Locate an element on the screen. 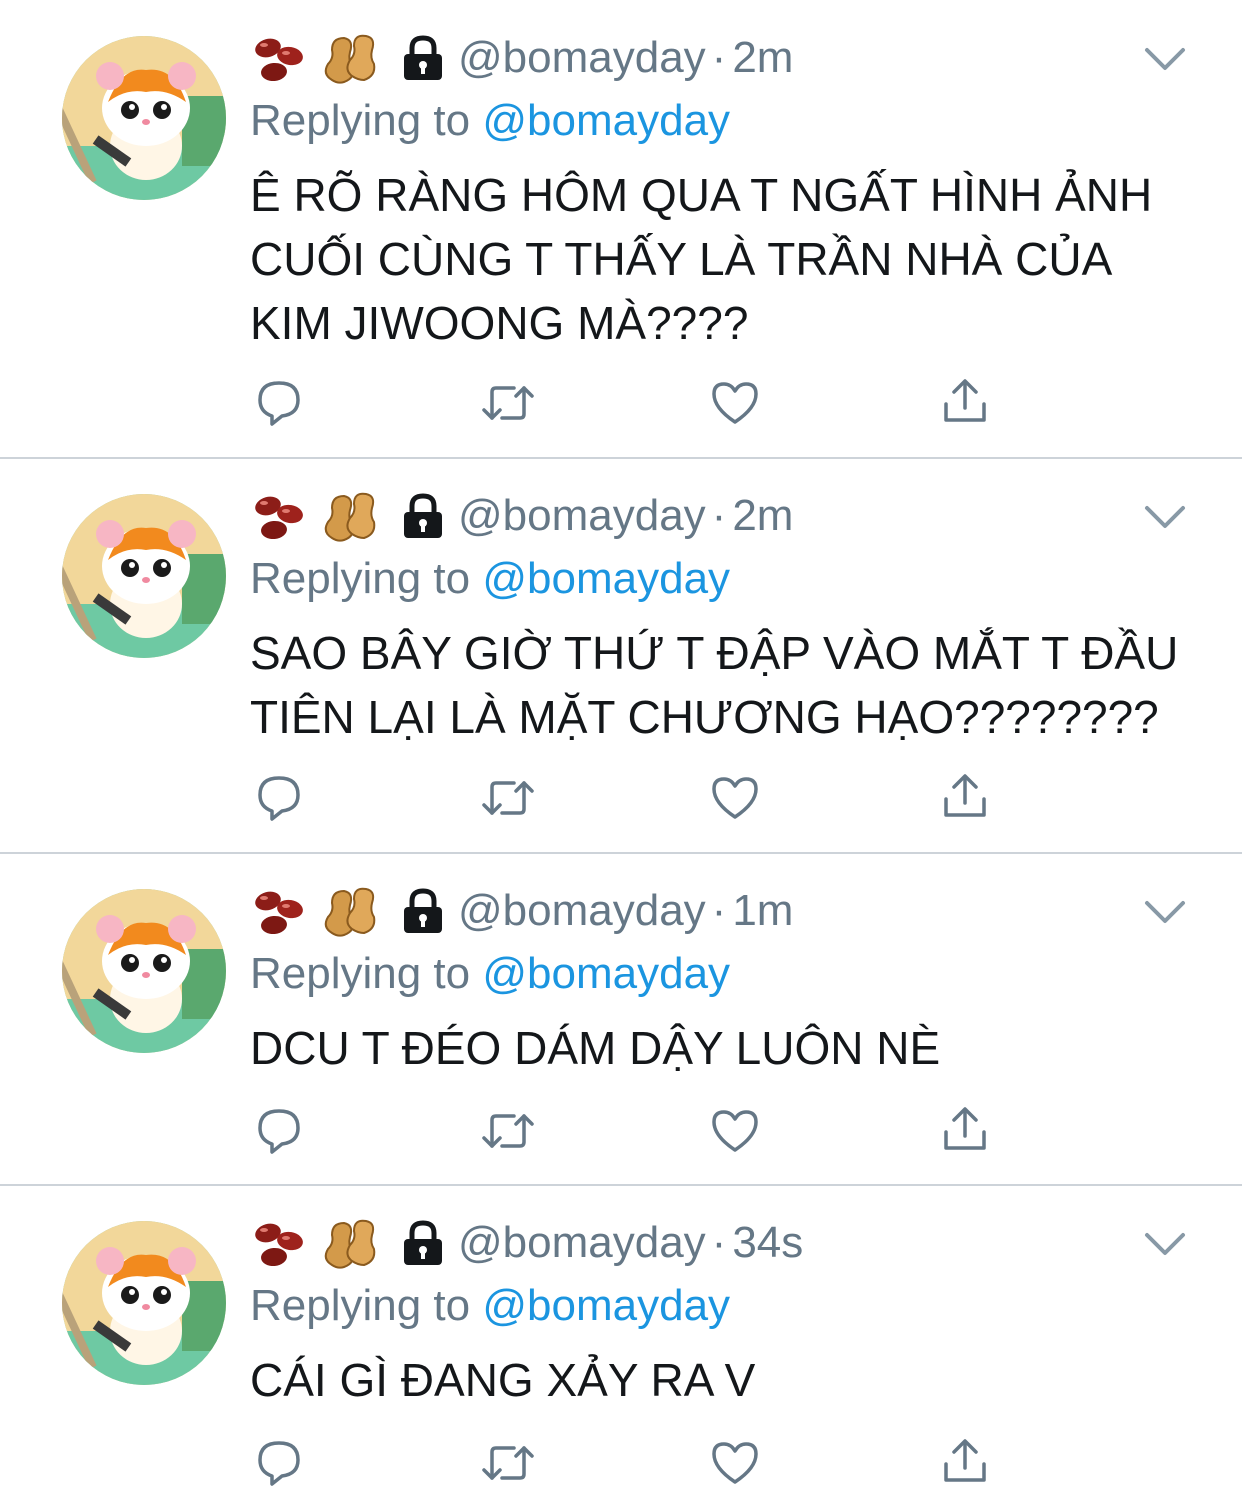  timestamp: 34s is located at coordinates (767, 1243).